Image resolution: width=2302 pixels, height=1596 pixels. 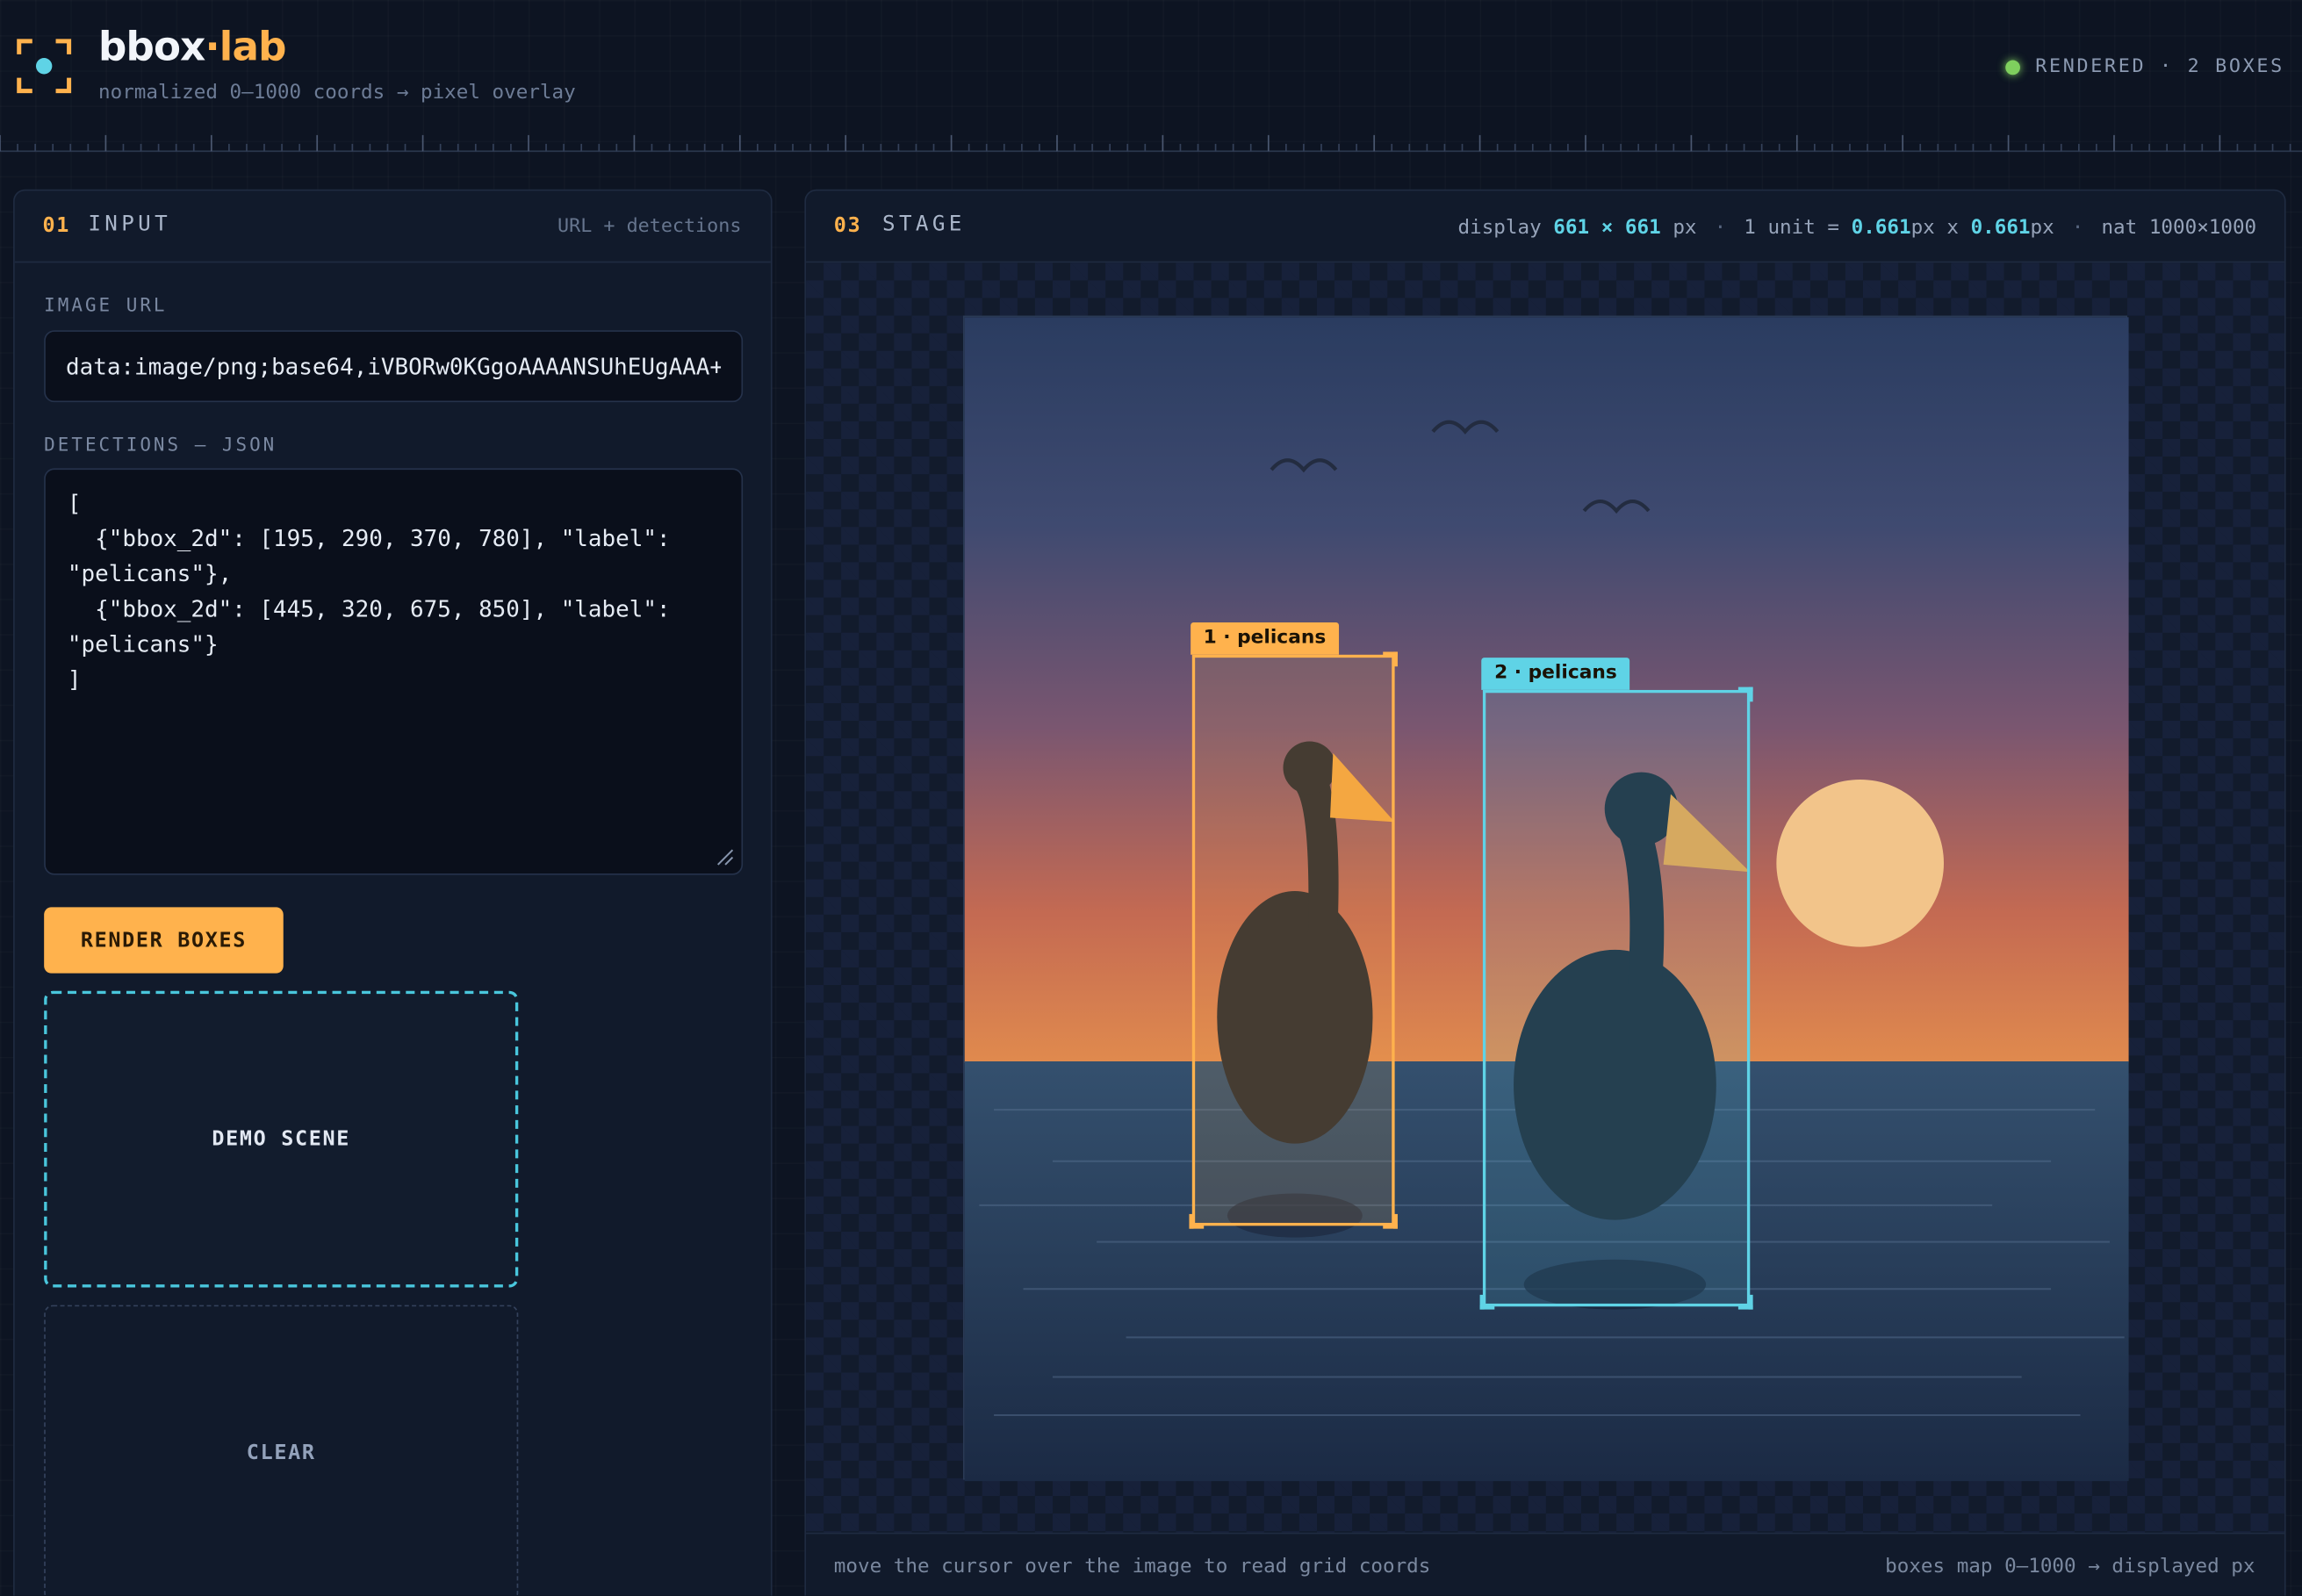 What do you see at coordinates (2013, 67) in the screenshot?
I see `status-dot-icon` at bounding box center [2013, 67].